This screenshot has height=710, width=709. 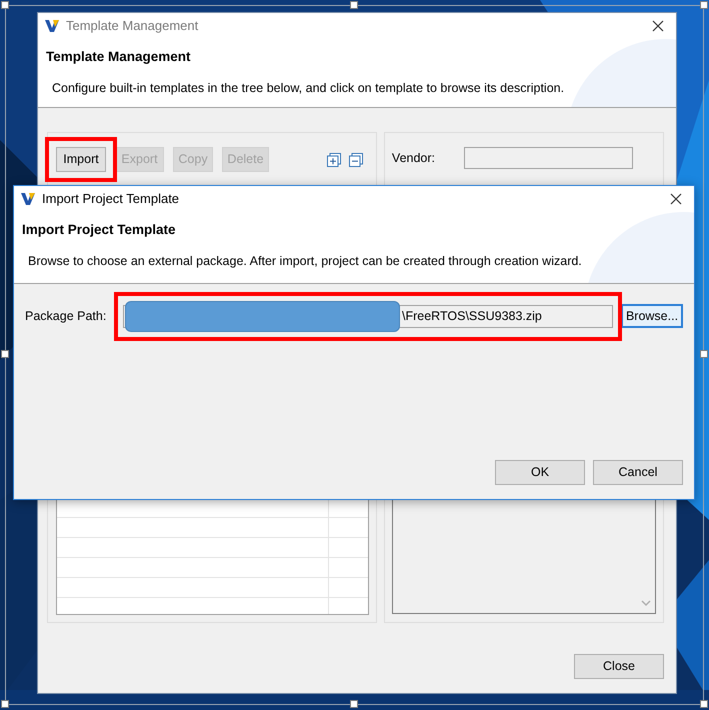 I want to click on window-title: Template Management, so click(x=132, y=26).